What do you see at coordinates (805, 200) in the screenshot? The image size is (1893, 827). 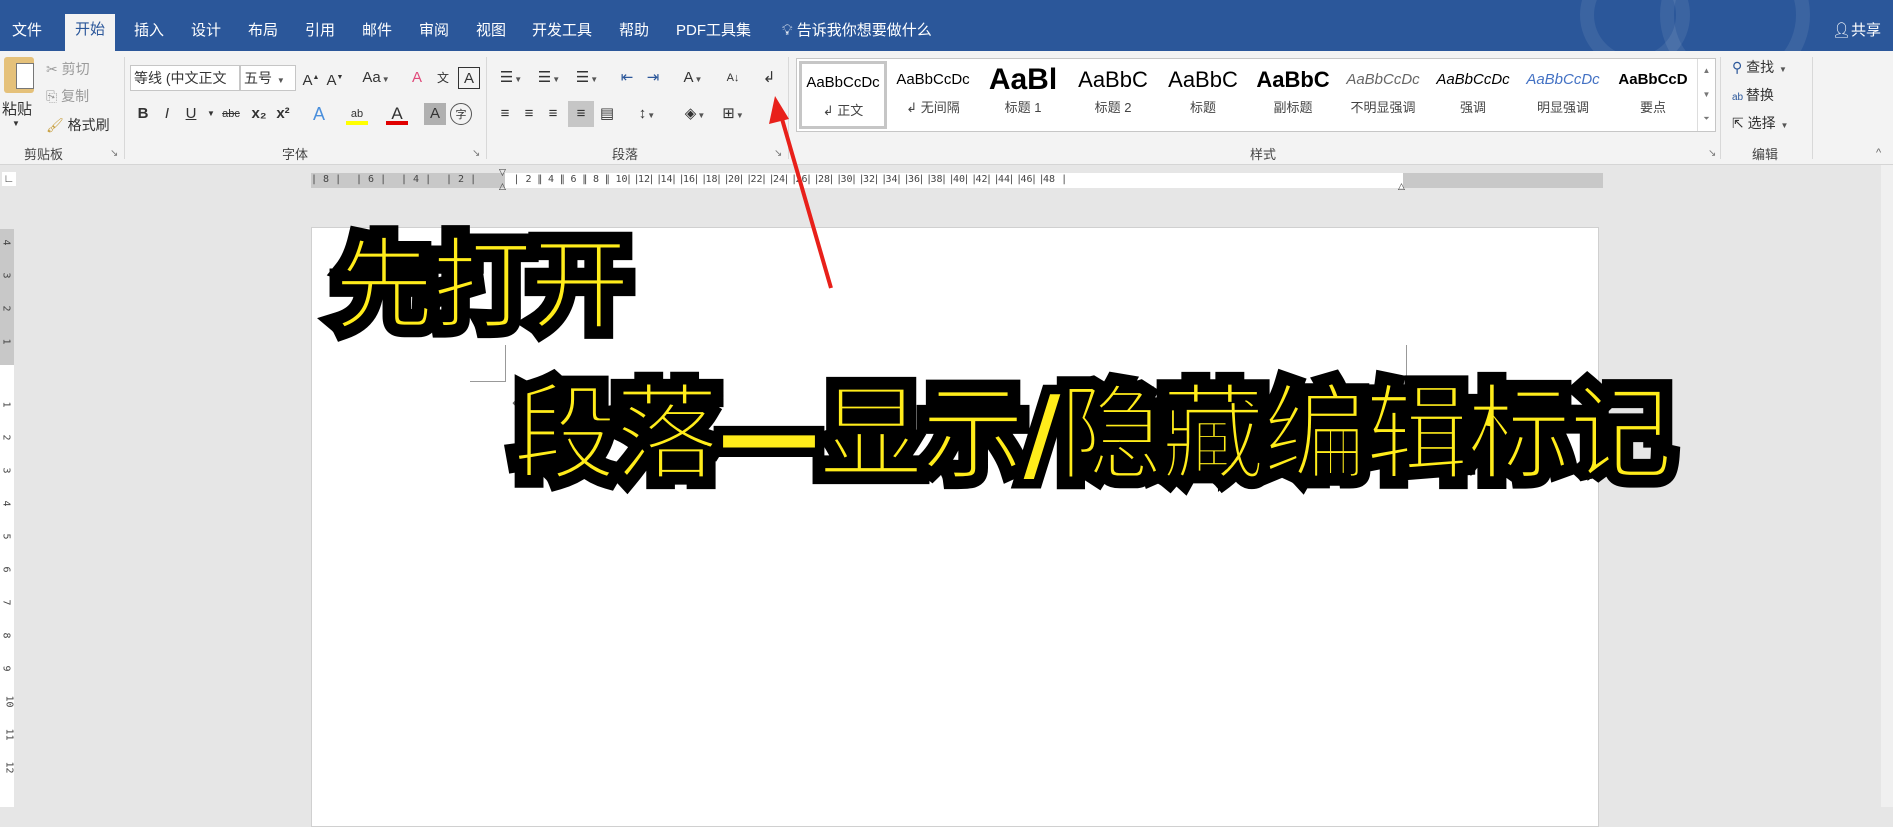 I see `arrow-shaft` at bounding box center [805, 200].